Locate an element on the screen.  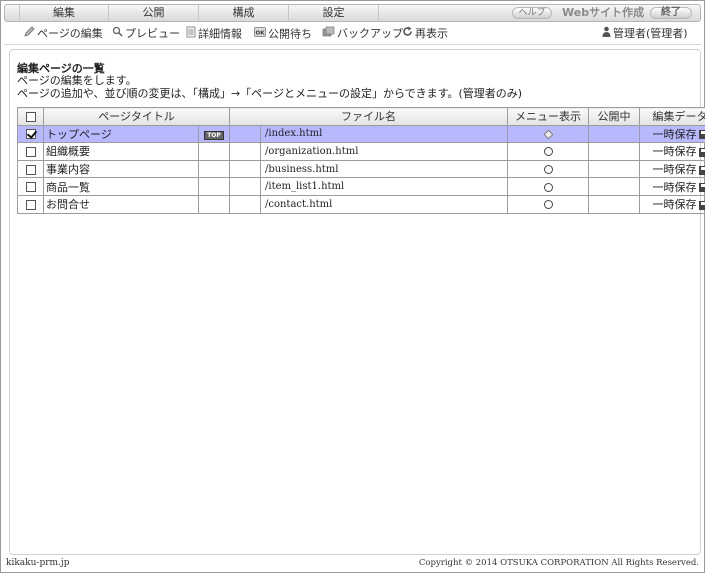
menu-settings: 設定 is located at coordinates (334, 13).